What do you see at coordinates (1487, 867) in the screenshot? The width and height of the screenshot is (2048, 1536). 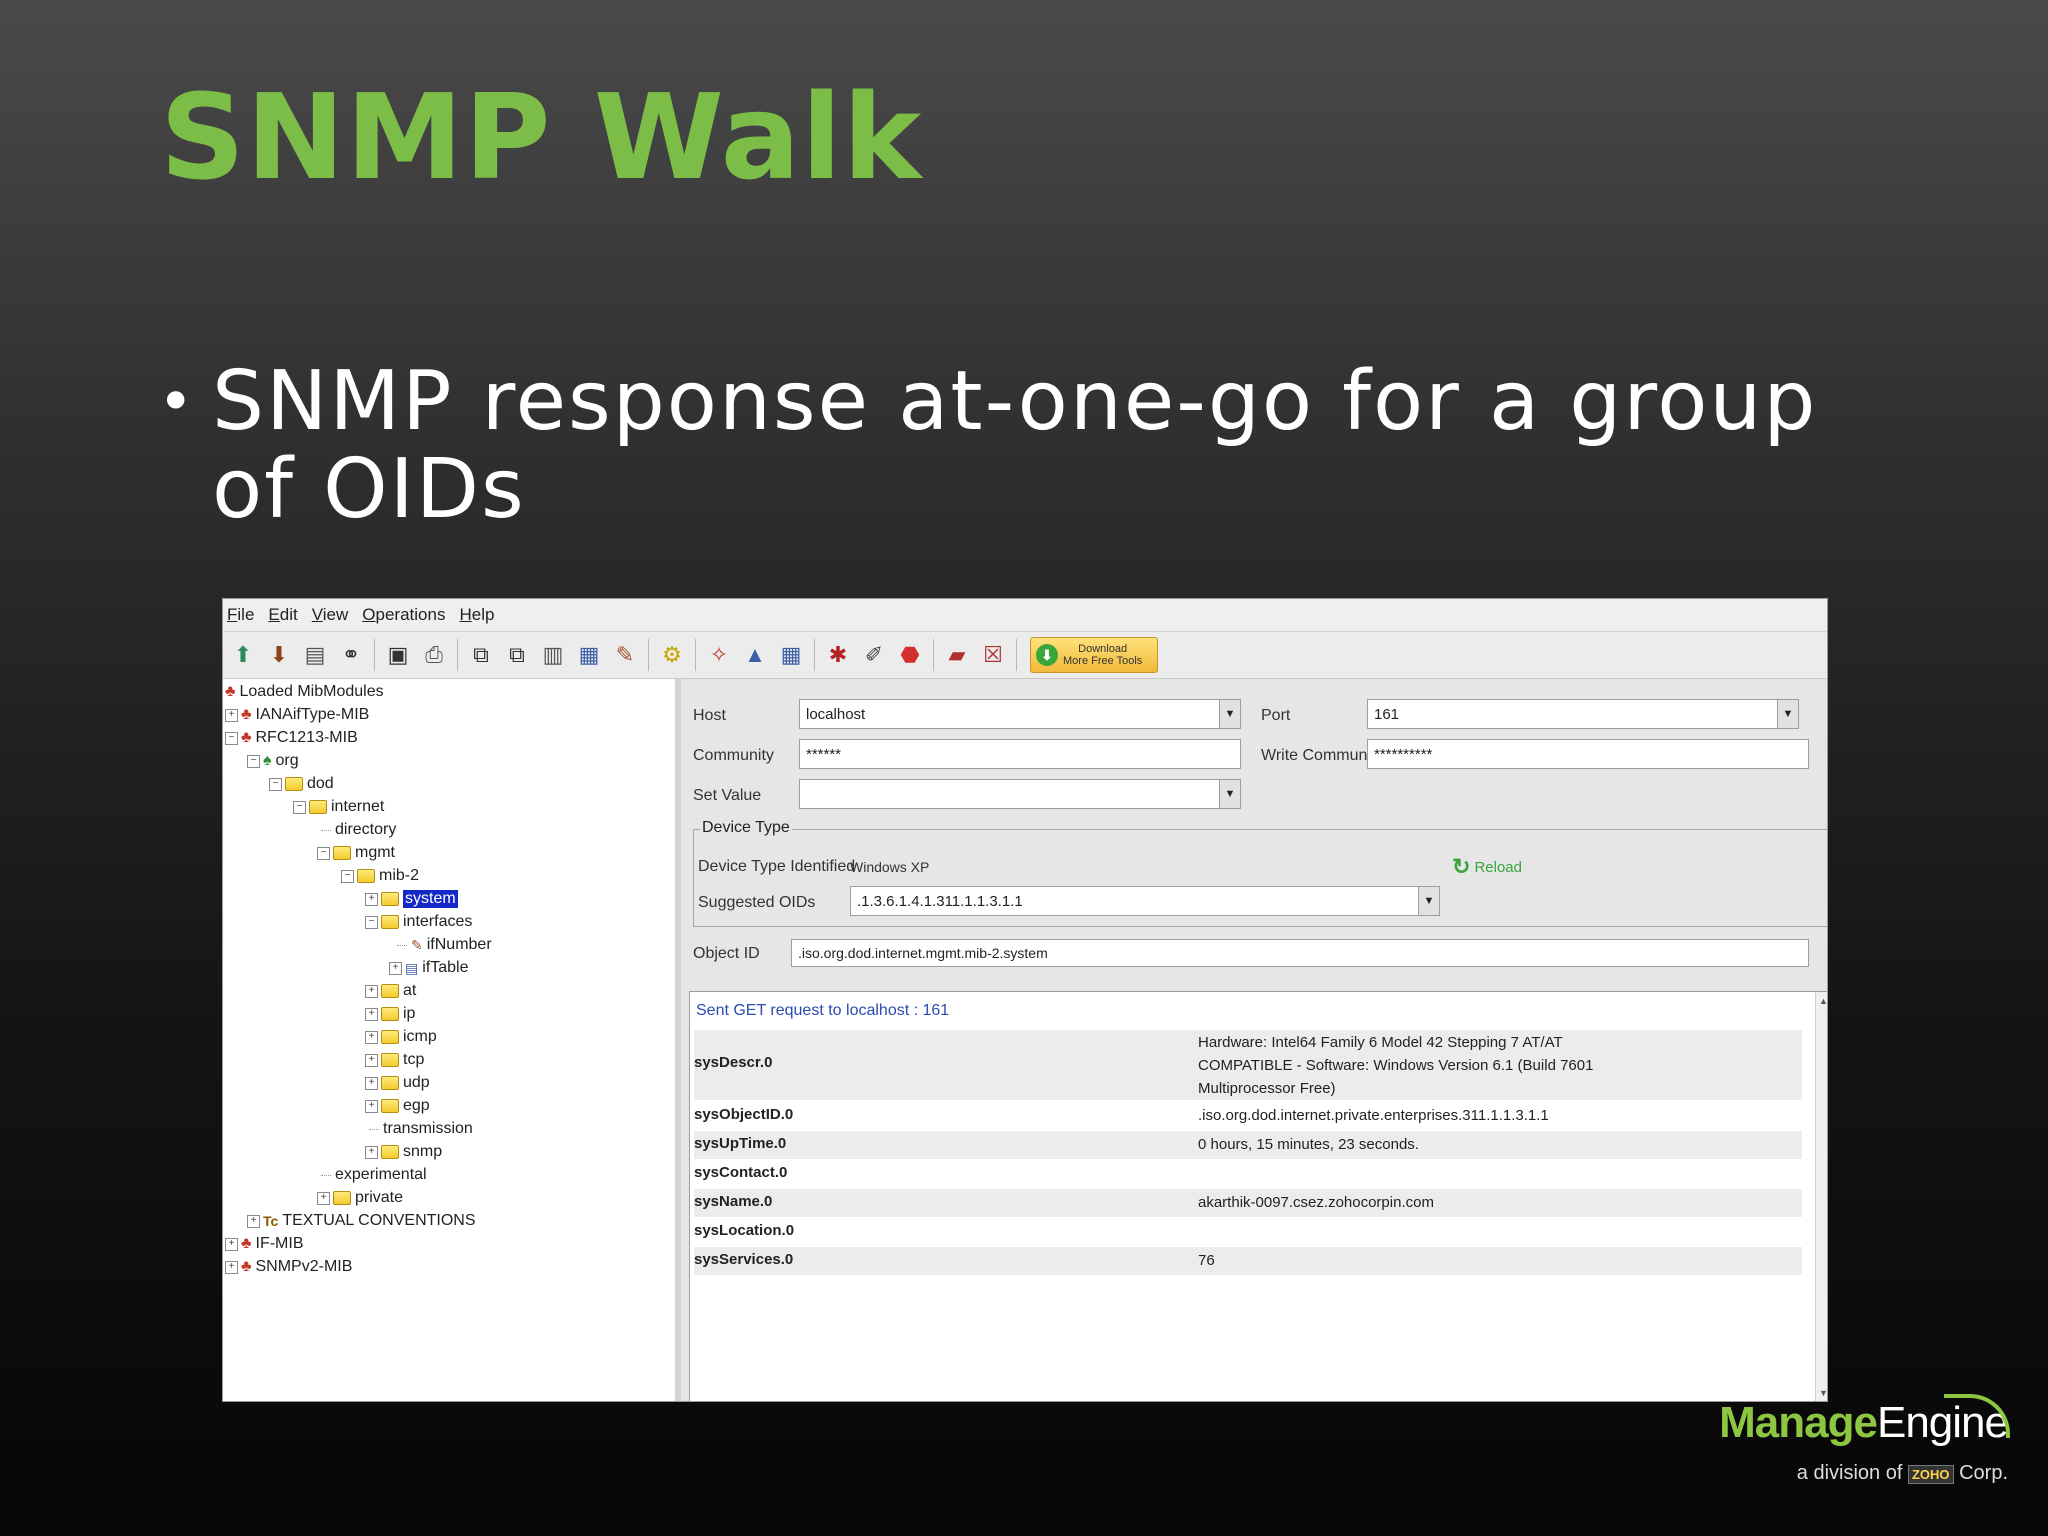 I see `reload-button: ↻ Reload` at bounding box center [1487, 867].